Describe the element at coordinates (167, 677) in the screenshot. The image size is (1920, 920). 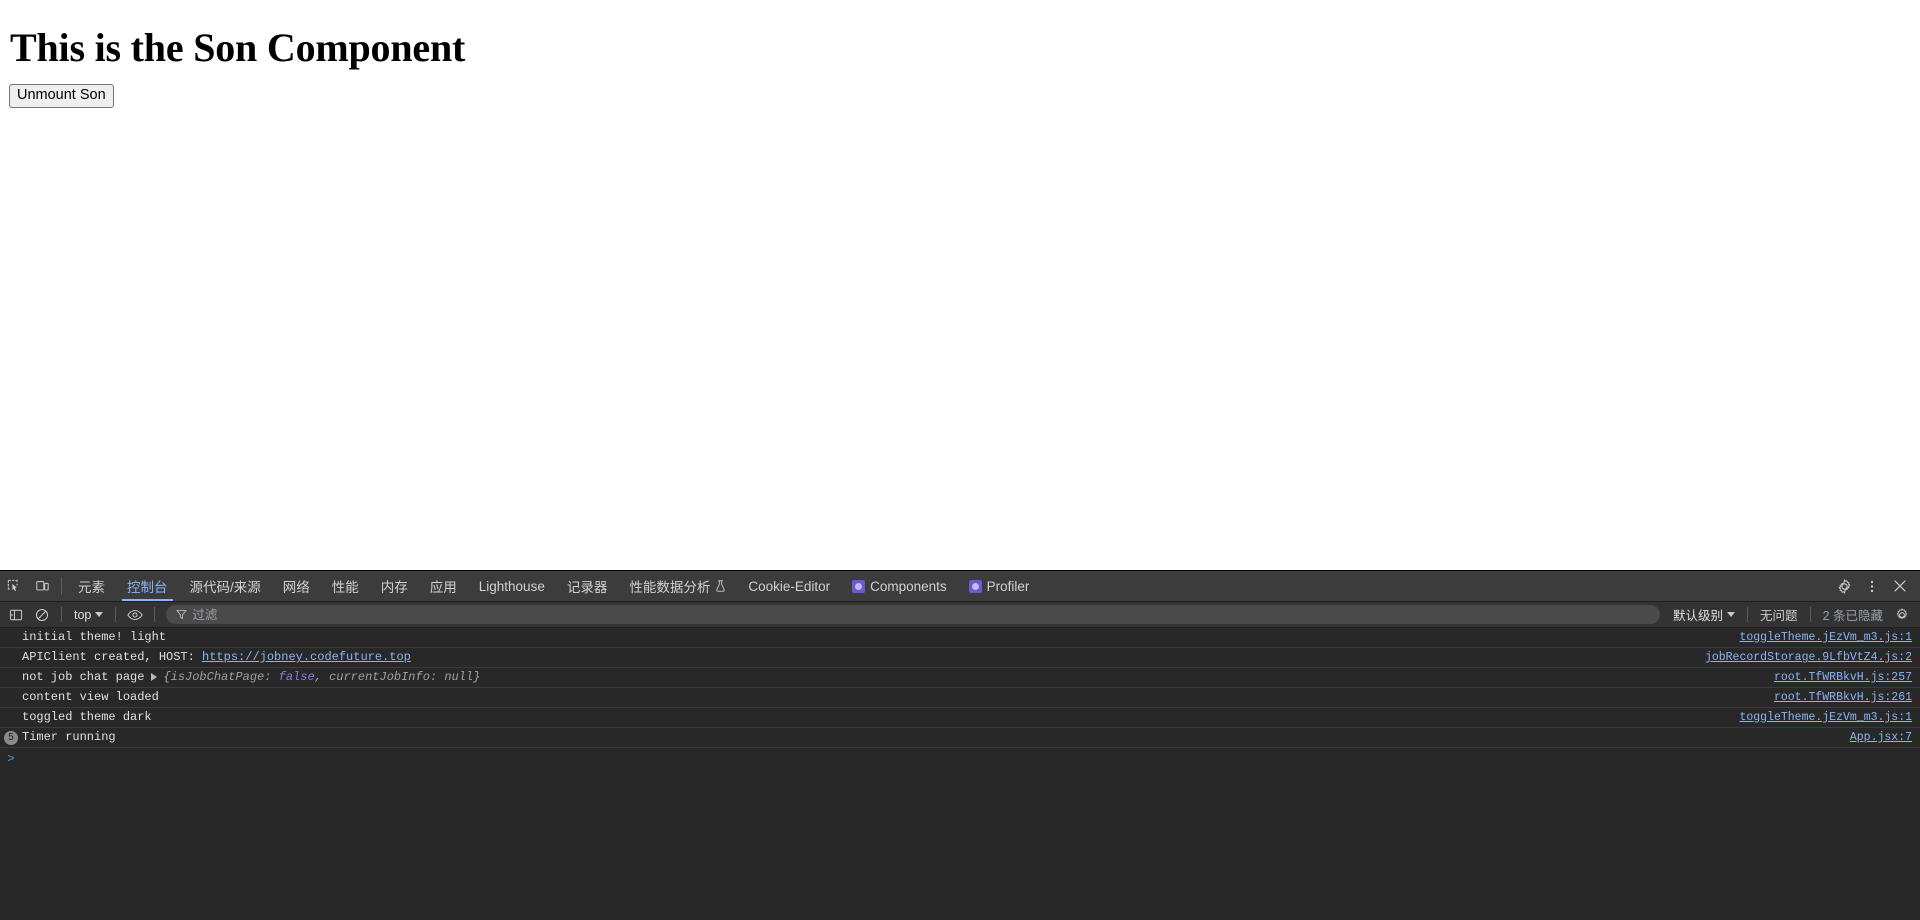
I see `object-brace-open: {` at that location.